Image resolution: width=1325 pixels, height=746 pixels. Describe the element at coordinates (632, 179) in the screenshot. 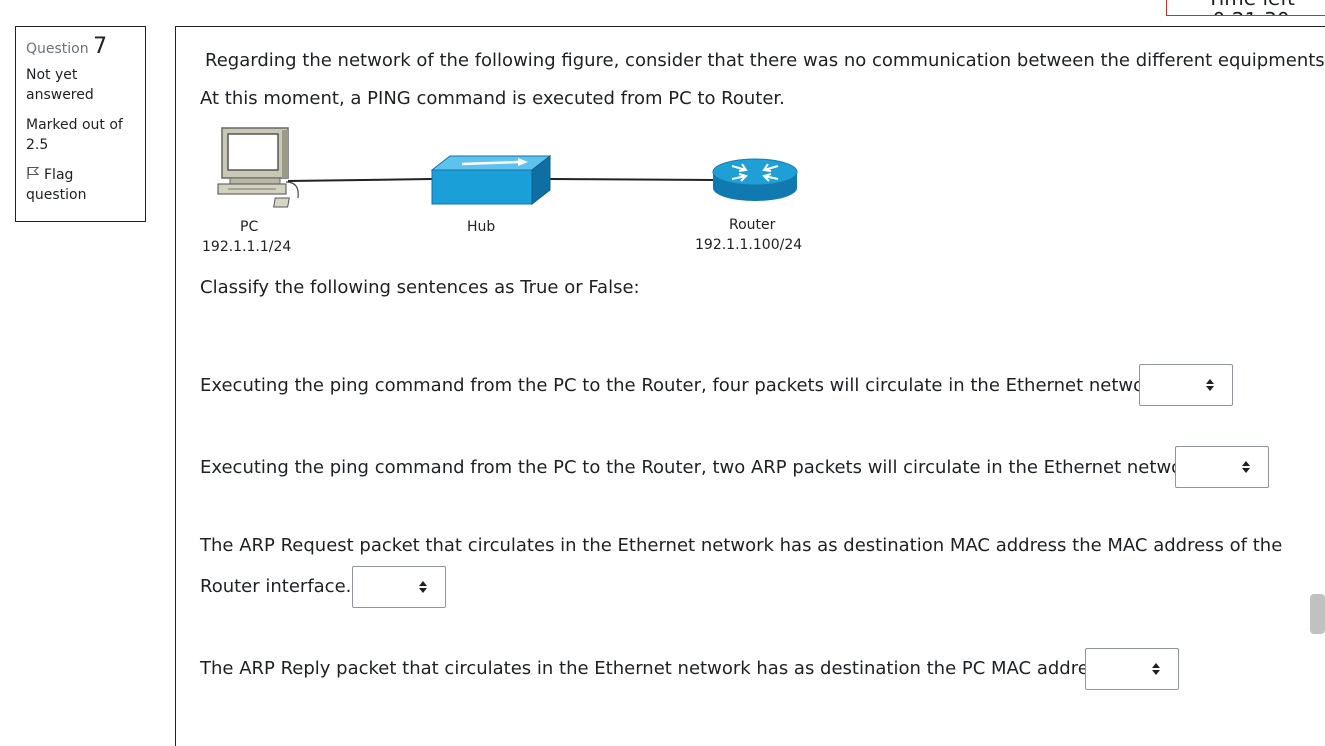

I see `hub-router-link` at that location.